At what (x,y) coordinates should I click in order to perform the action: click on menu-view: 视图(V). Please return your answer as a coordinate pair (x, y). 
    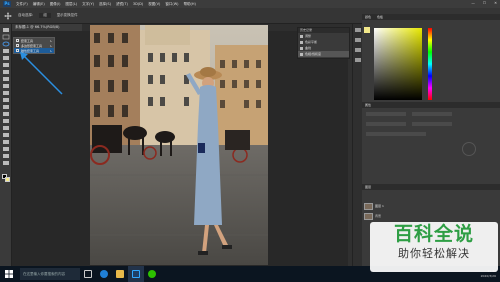
    Looking at the image, I should click on (154, 4).